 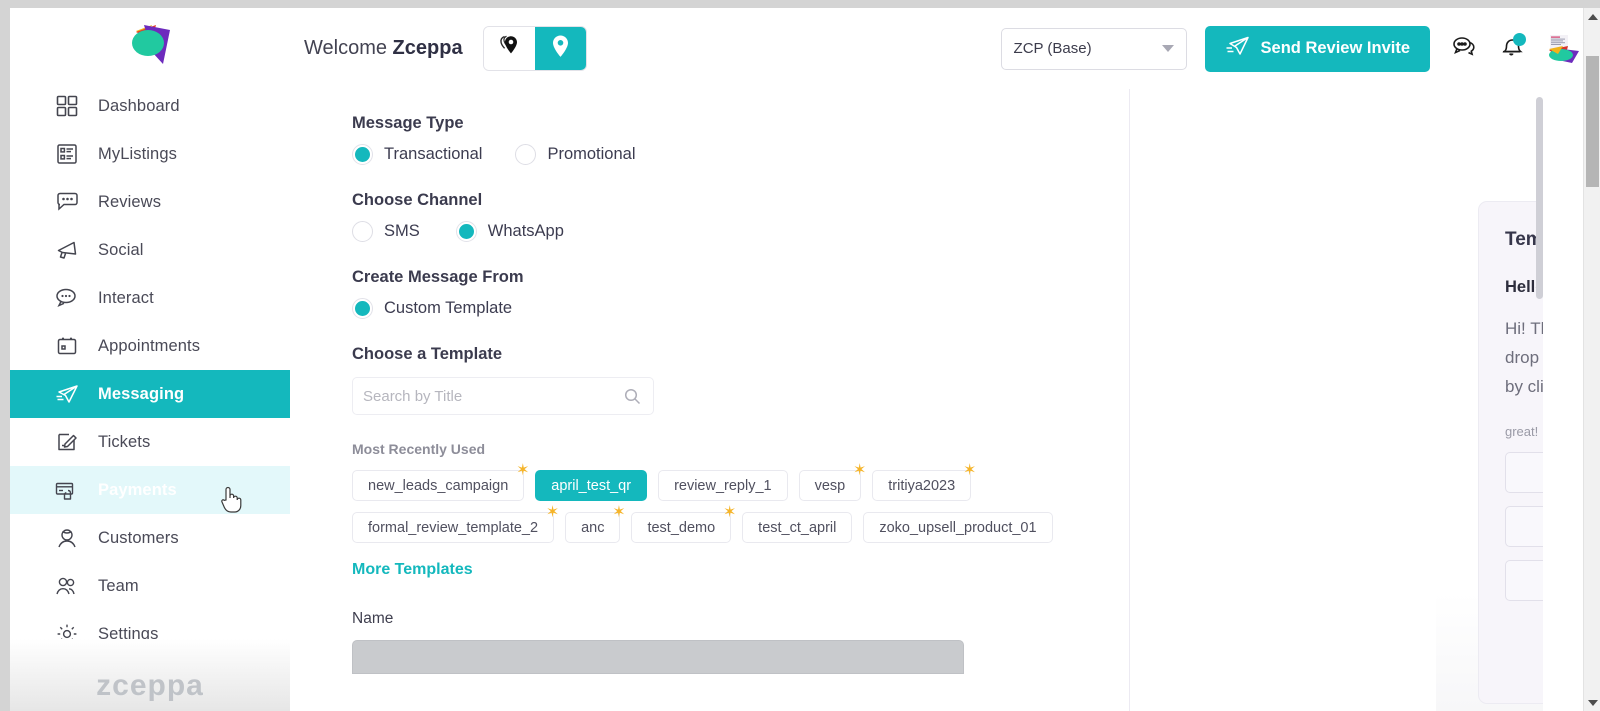 I want to click on radio-promotional: Promotional, so click(x=575, y=154).